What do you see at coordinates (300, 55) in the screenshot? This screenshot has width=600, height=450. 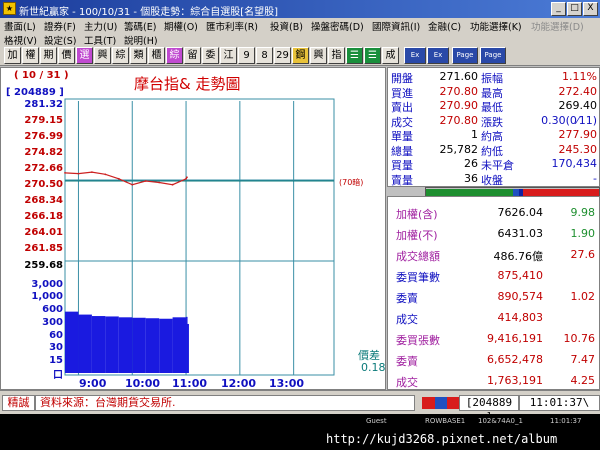 I see `toolbar-button-17: 鋼` at bounding box center [300, 55].